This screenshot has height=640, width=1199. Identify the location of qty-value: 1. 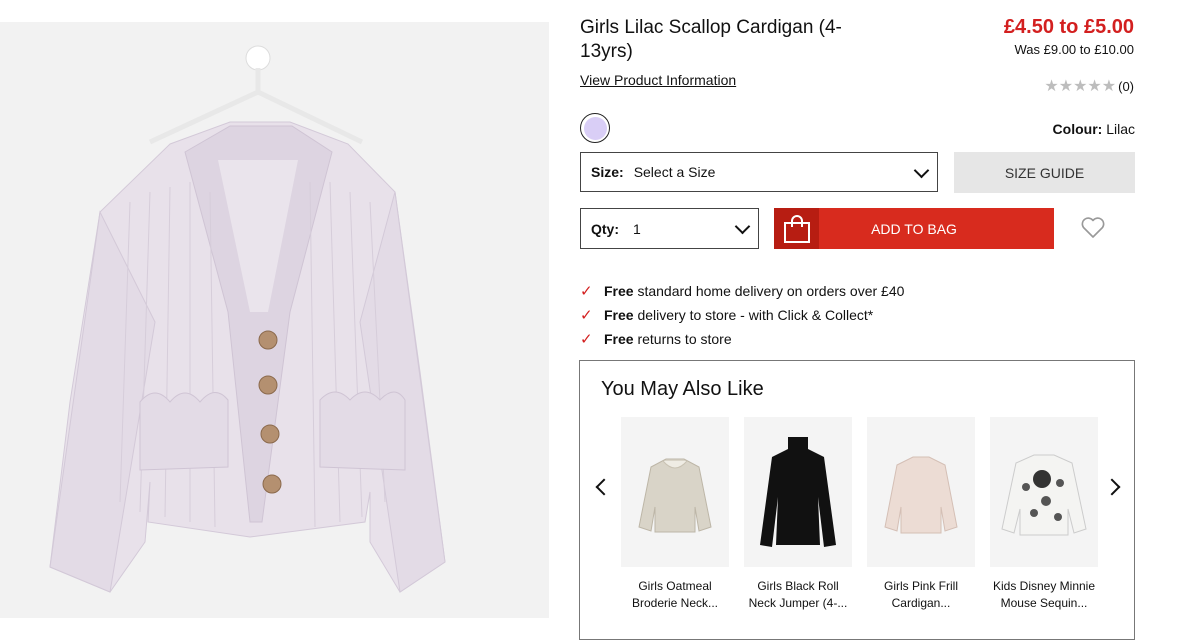
(637, 228).